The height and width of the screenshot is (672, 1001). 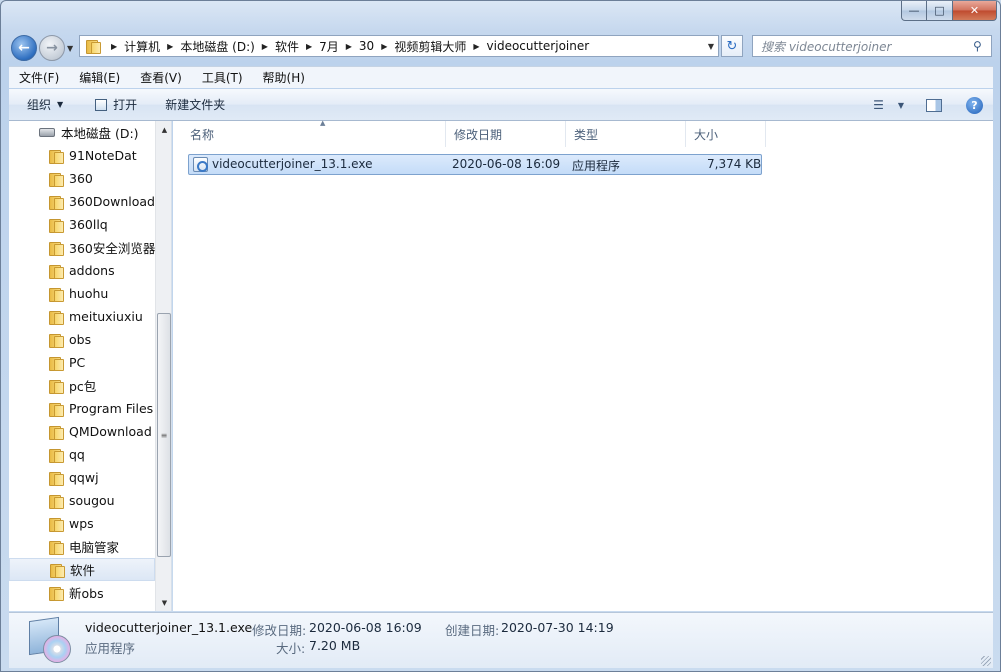 I want to click on help-button: ?, so click(x=974, y=105).